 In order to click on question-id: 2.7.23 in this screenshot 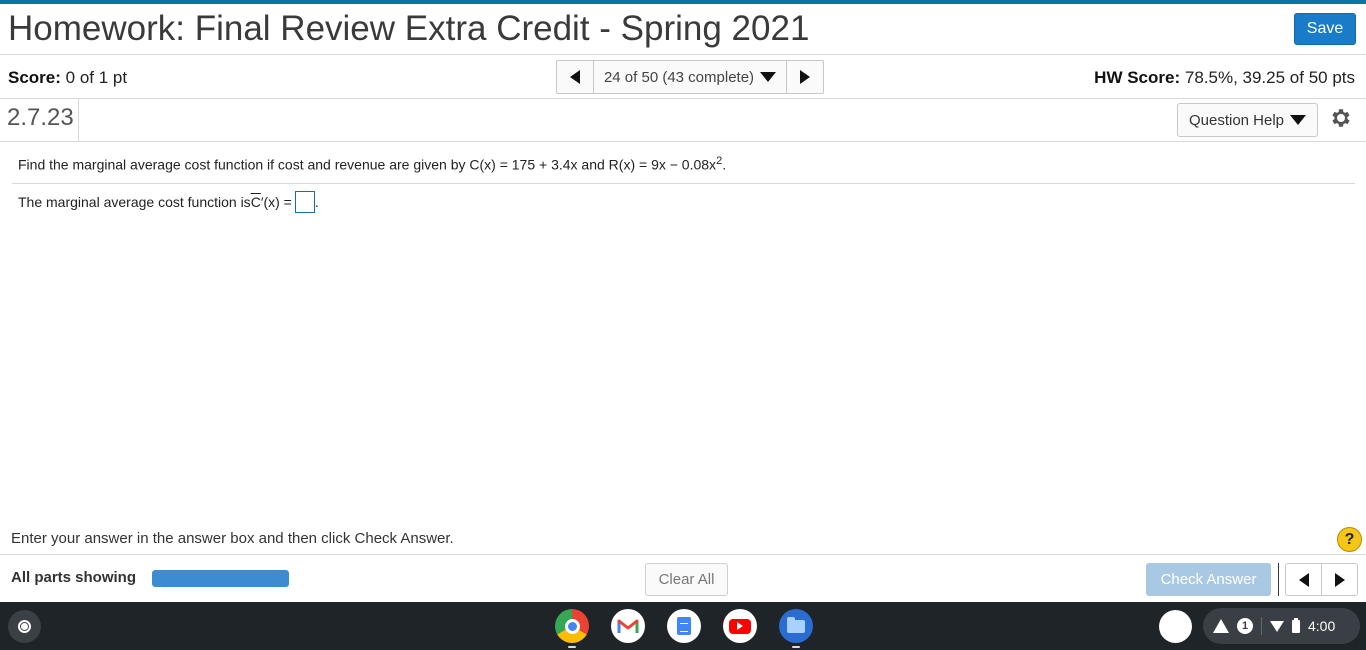, I will do `click(39, 120)`.